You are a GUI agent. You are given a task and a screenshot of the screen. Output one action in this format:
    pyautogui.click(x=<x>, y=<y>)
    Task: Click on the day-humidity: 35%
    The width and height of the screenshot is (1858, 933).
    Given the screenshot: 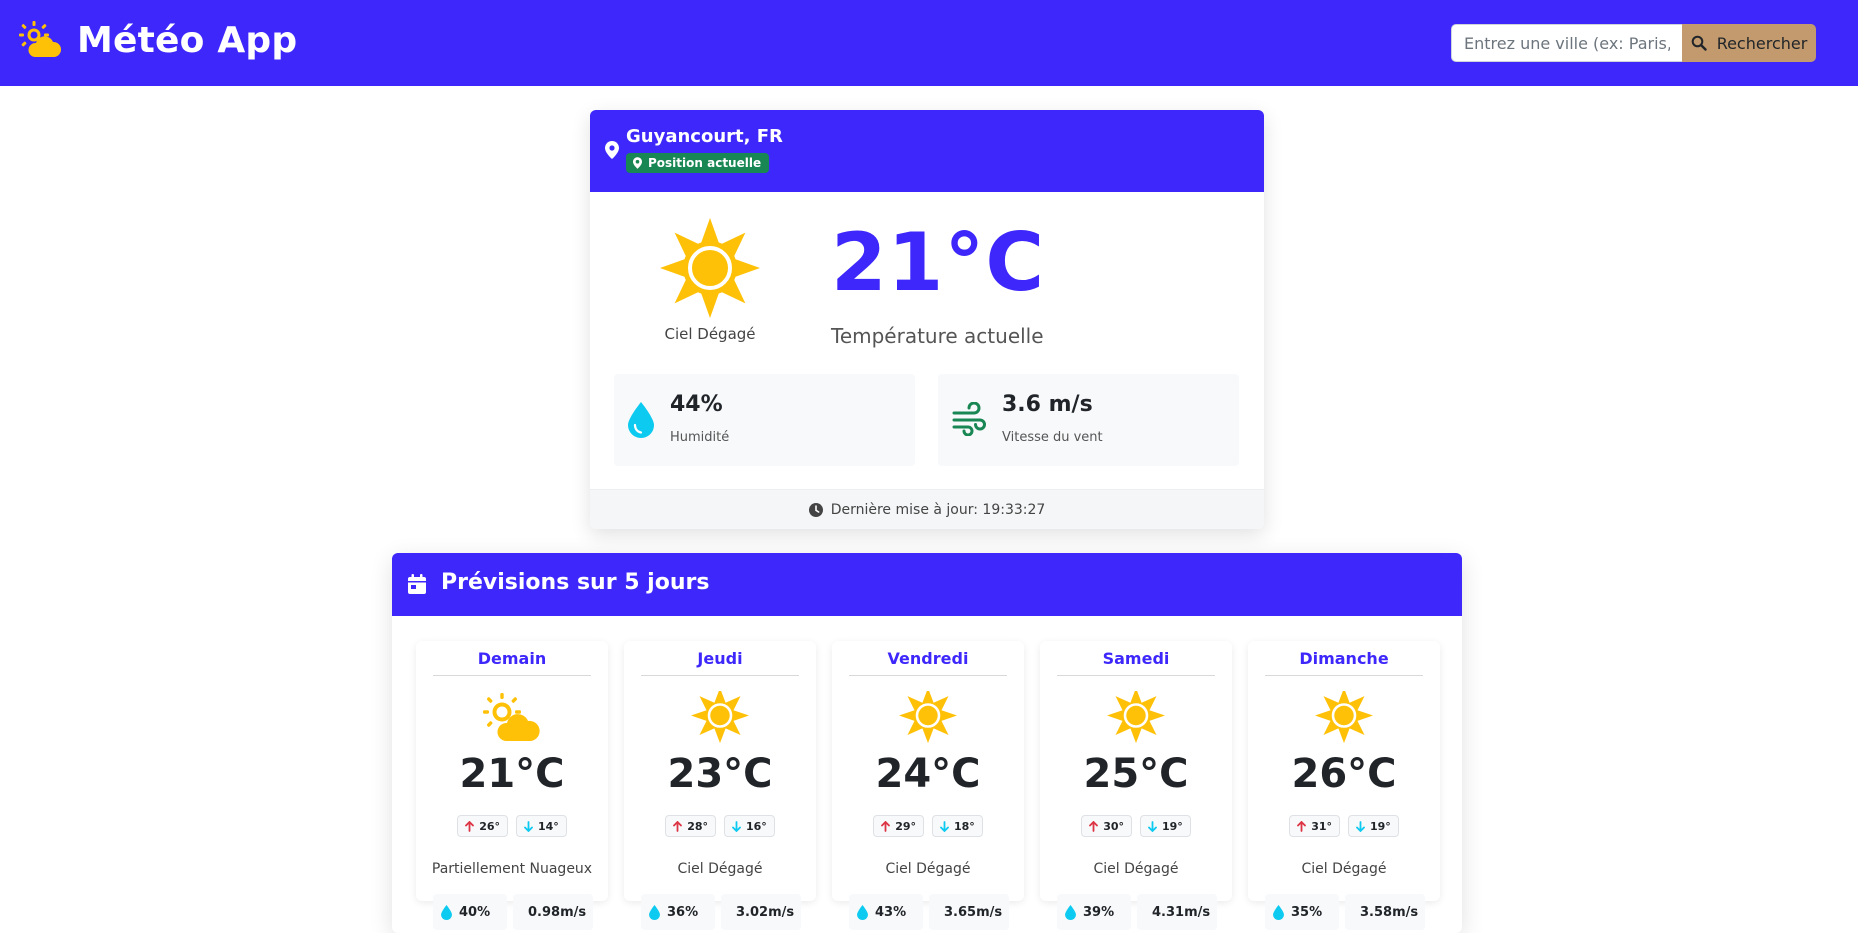 What is the action you would take?
    pyautogui.click(x=1302, y=912)
    